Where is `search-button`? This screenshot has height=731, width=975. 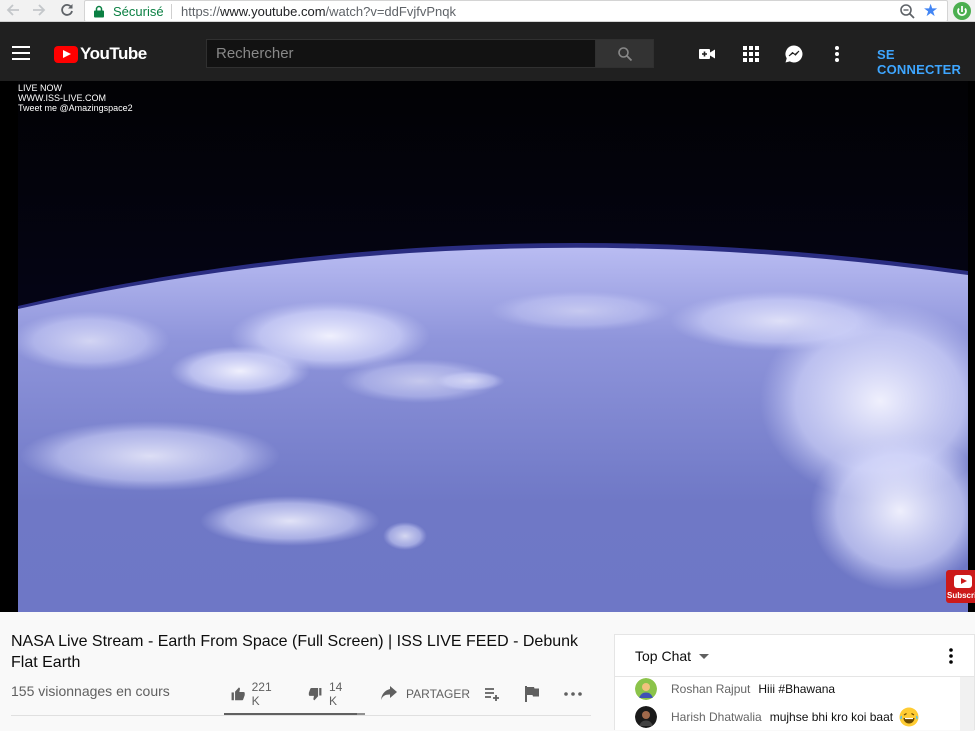 search-button is located at coordinates (624, 53).